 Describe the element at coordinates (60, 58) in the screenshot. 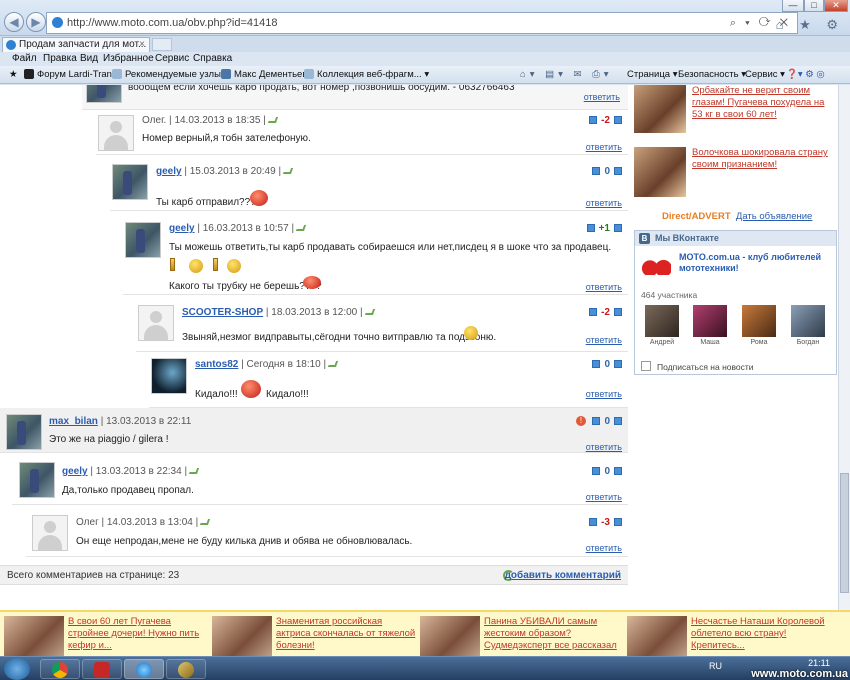

I see `menu-edit: Правка` at that location.